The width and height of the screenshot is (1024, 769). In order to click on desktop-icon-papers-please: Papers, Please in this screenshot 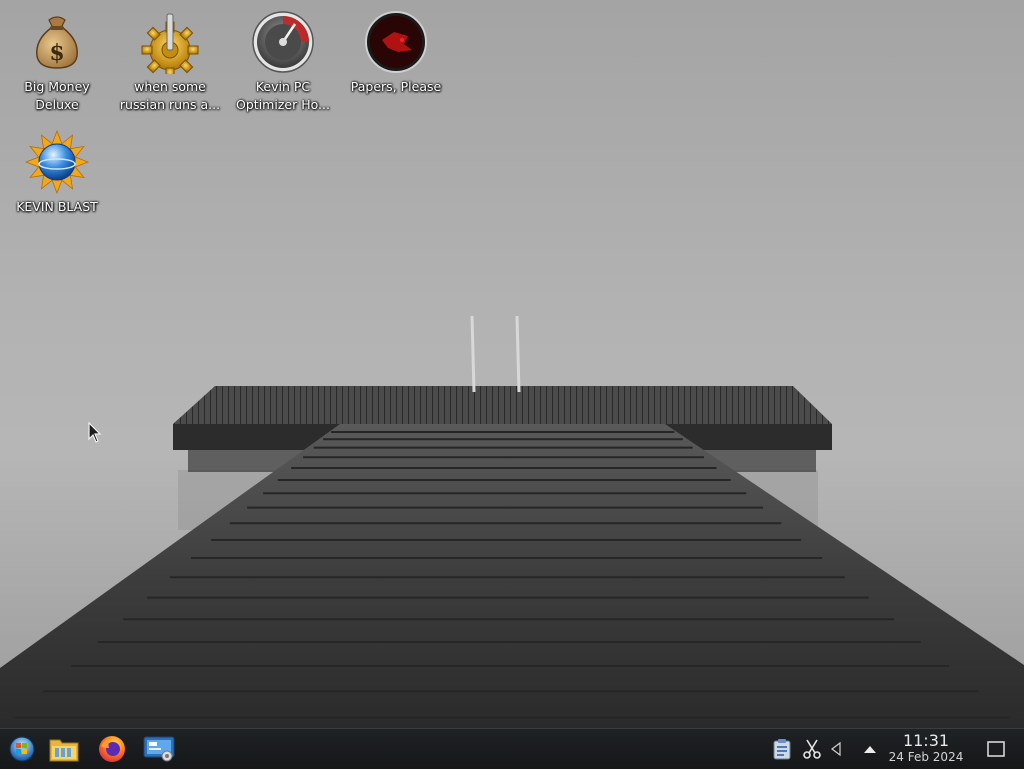, I will do `click(396, 50)`.